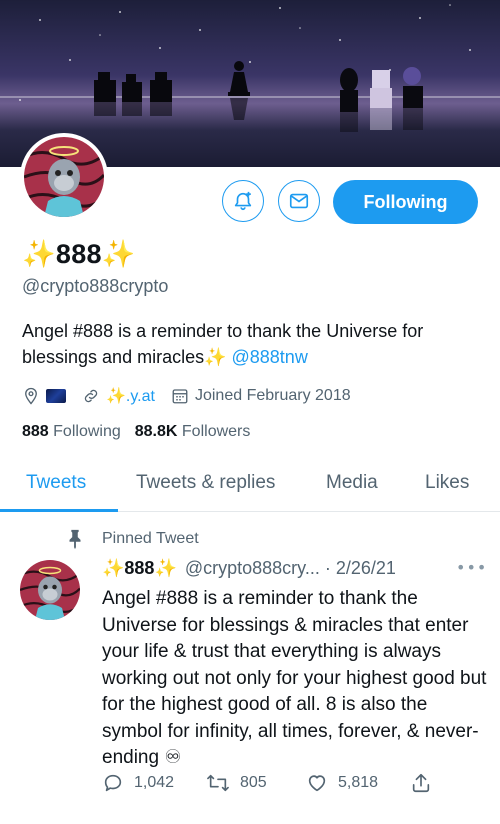  What do you see at coordinates (154, 782) in the screenshot?
I see `reply-count: 1,042` at bounding box center [154, 782].